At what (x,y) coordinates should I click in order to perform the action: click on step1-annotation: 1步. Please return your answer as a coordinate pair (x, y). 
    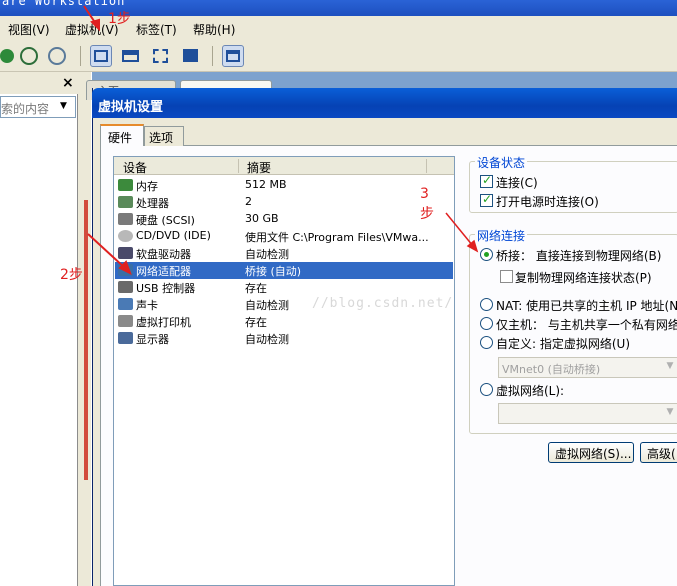
    Looking at the image, I should click on (119, 19).